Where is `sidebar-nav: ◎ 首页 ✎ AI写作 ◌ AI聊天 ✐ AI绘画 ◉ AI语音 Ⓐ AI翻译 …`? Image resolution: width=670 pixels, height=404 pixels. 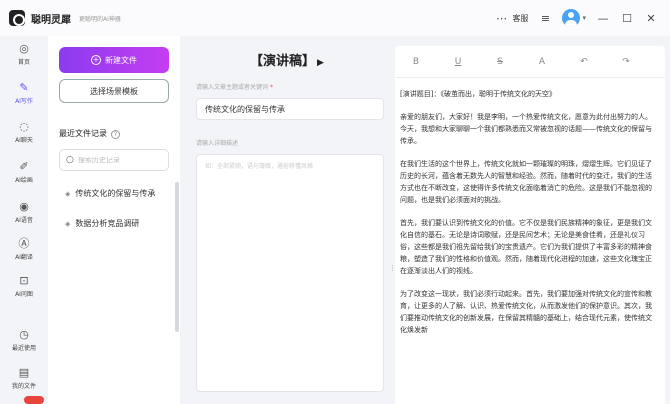 sidebar-nav: ◎ 首页 ✎ AI写作 ◌ AI聊天 ✐ AI绘画 ◉ AI语音 Ⓐ AI翻译 … is located at coordinates (24, 220).